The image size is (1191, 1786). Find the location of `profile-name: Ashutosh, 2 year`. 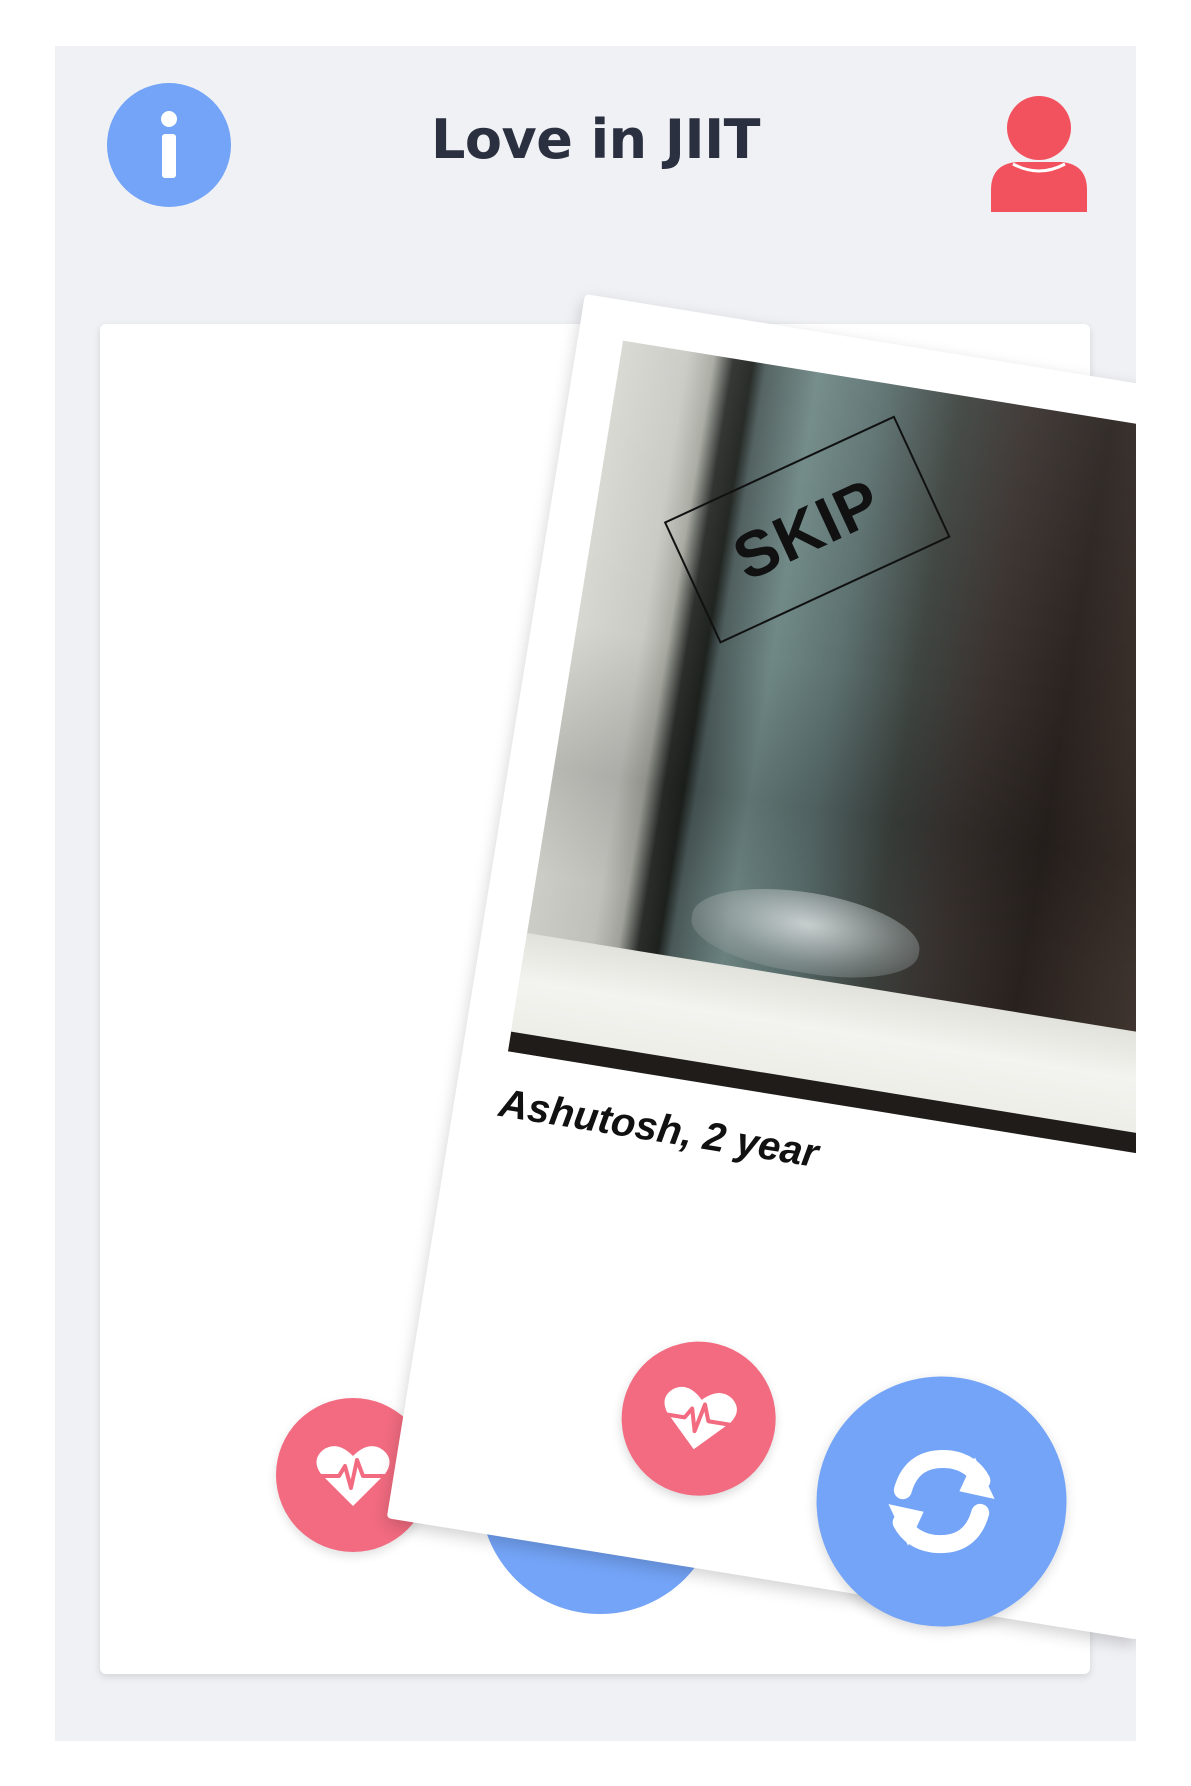

profile-name: Ashutosh, 2 year is located at coordinates (659, 1129).